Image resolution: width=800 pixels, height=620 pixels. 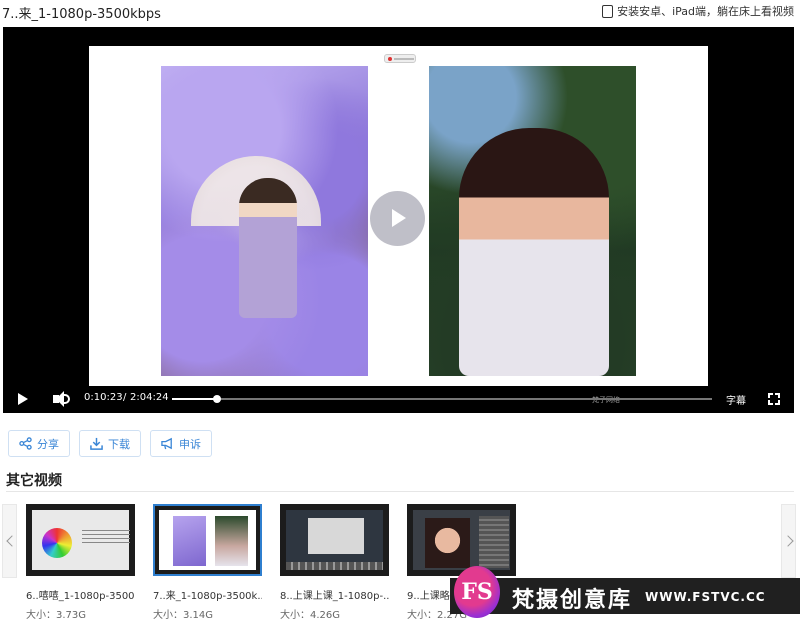 I want to click on video-card-size: 大小：3.14G, so click(x=183, y=615).